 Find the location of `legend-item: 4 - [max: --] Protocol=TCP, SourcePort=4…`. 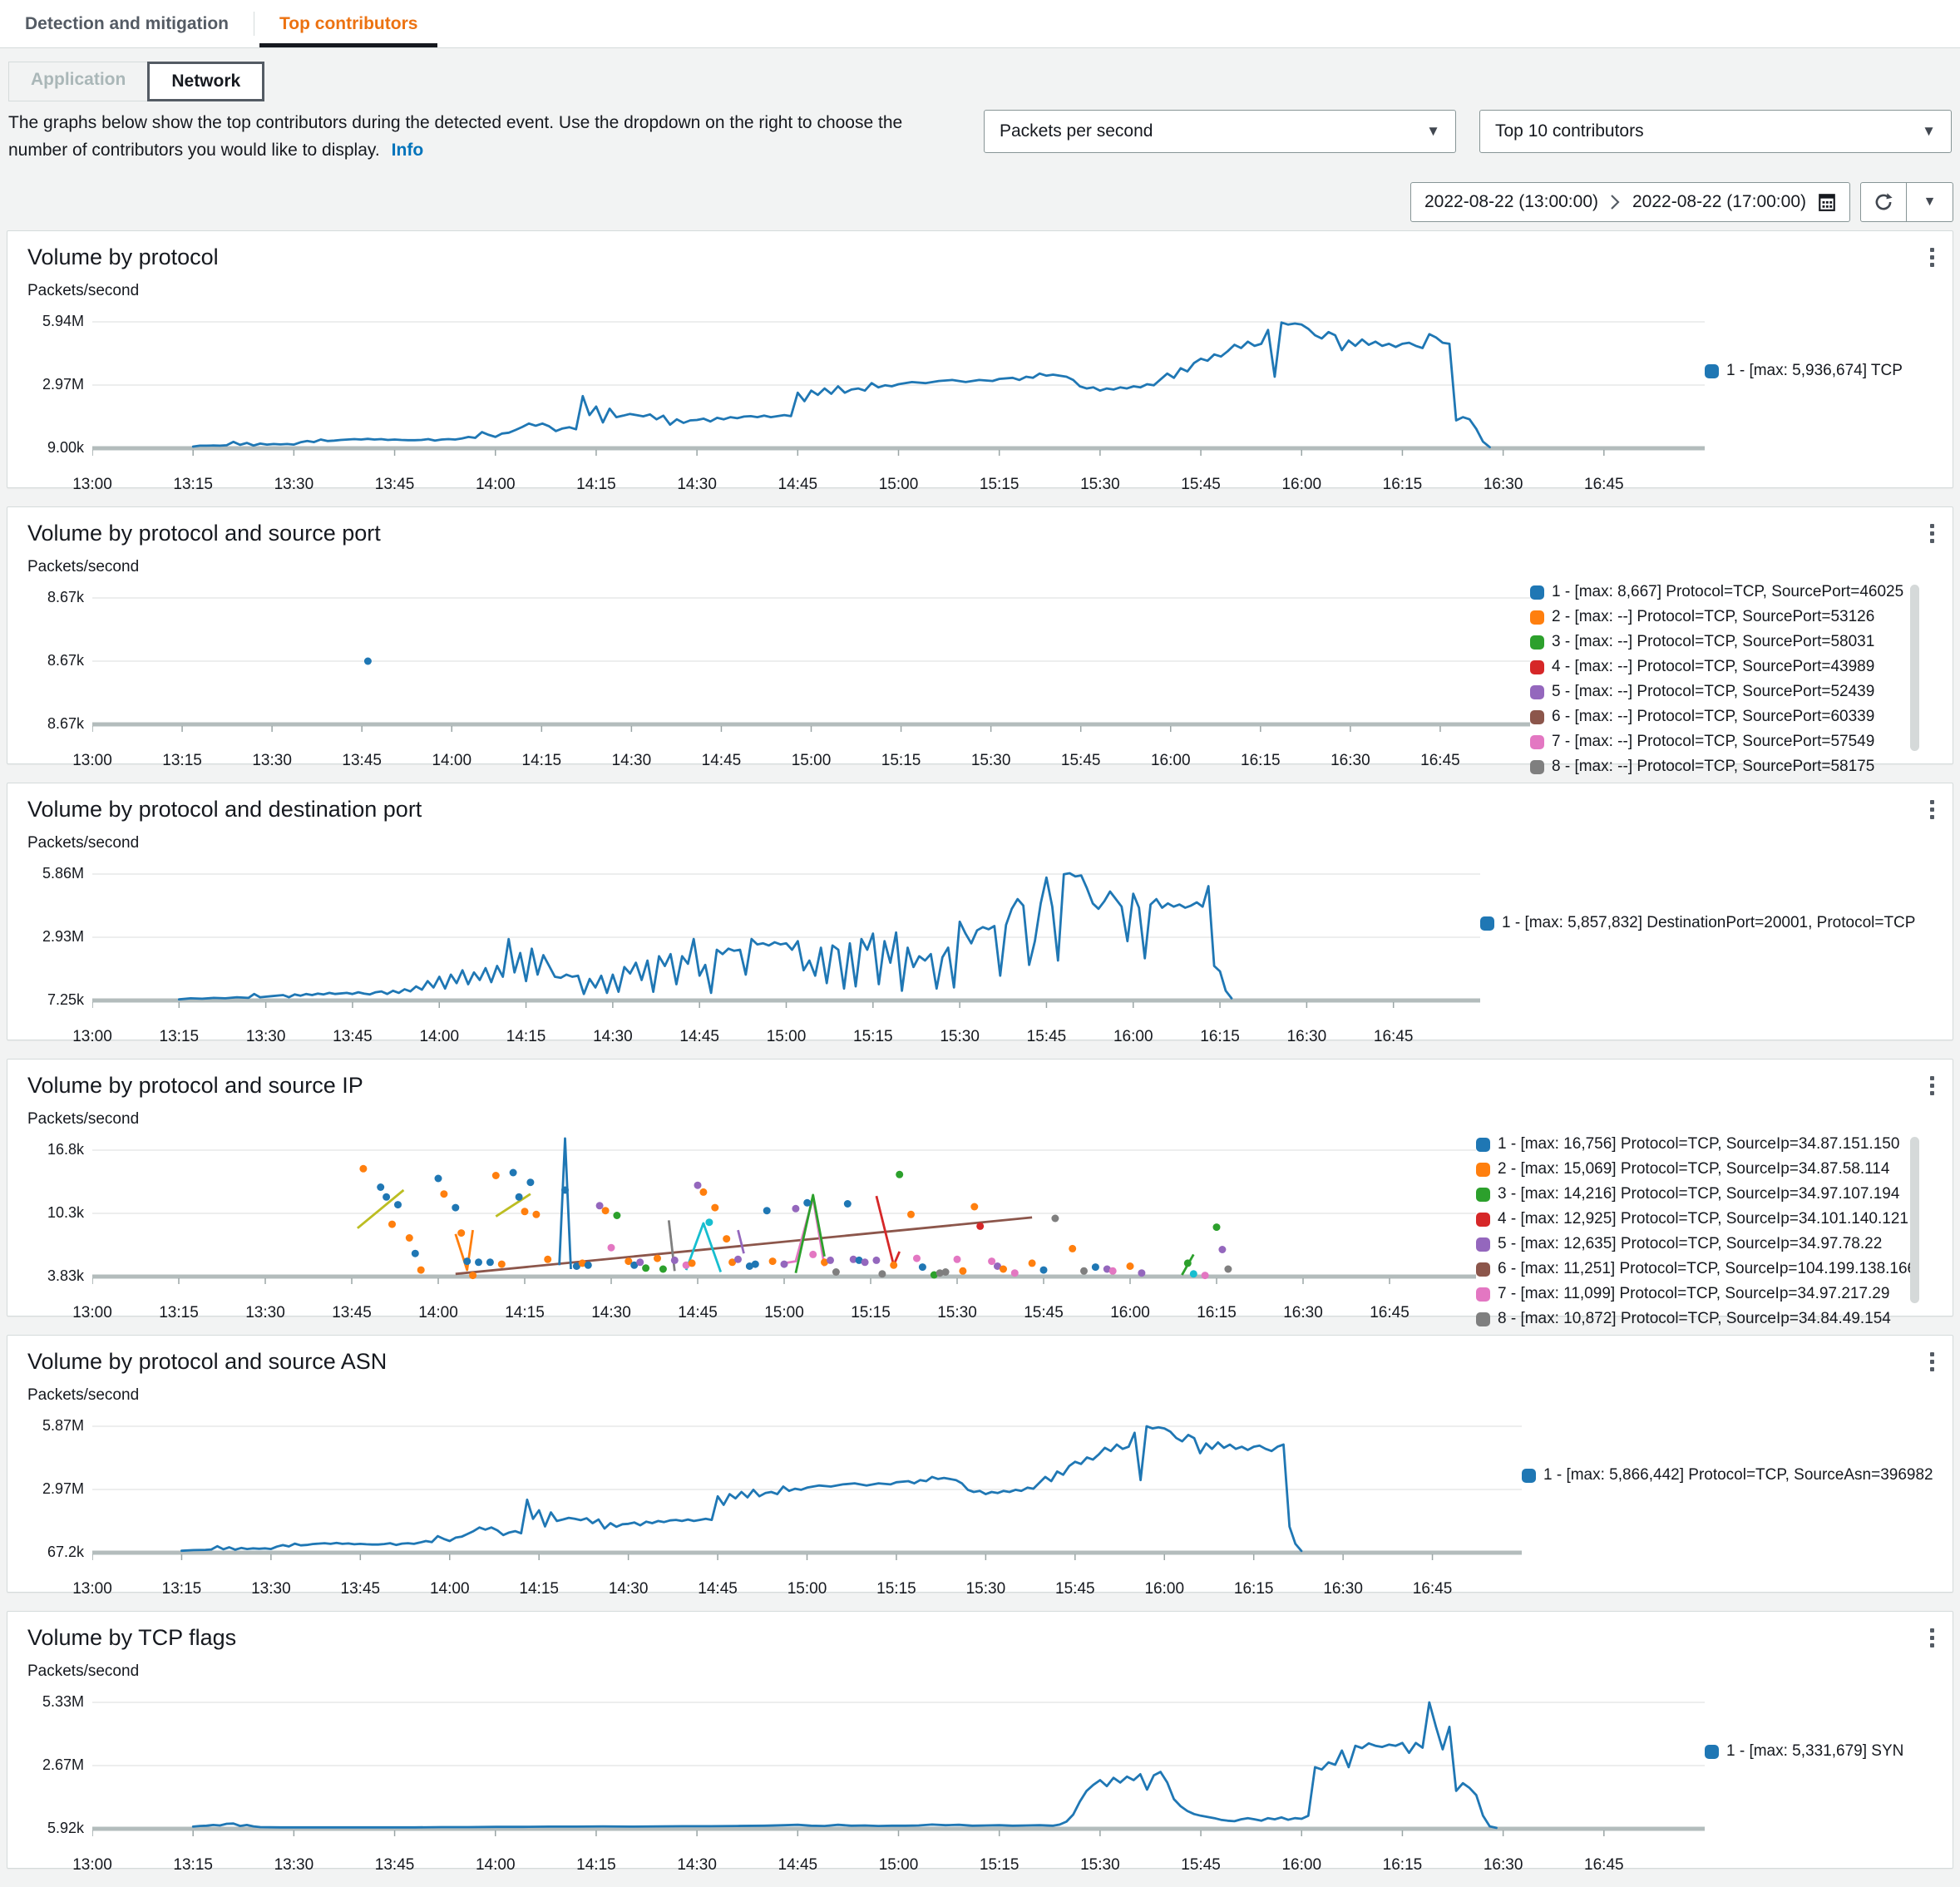

legend-item: 4 - [max: --] Protocol=TCP, SourcePort=4… is located at coordinates (1714, 667).